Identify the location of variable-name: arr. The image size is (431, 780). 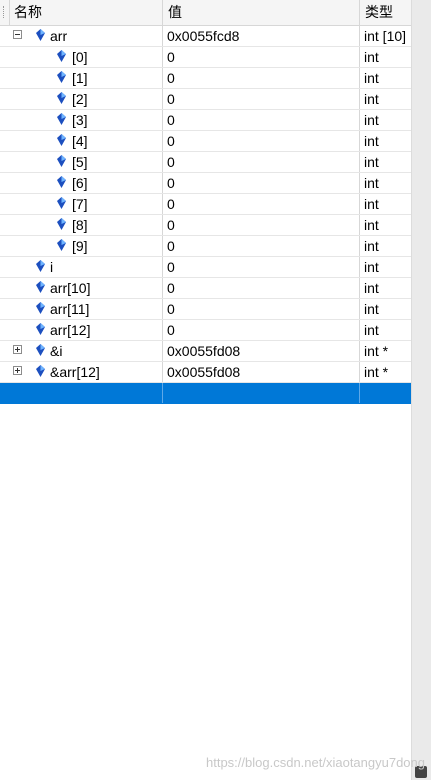
(59, 36).